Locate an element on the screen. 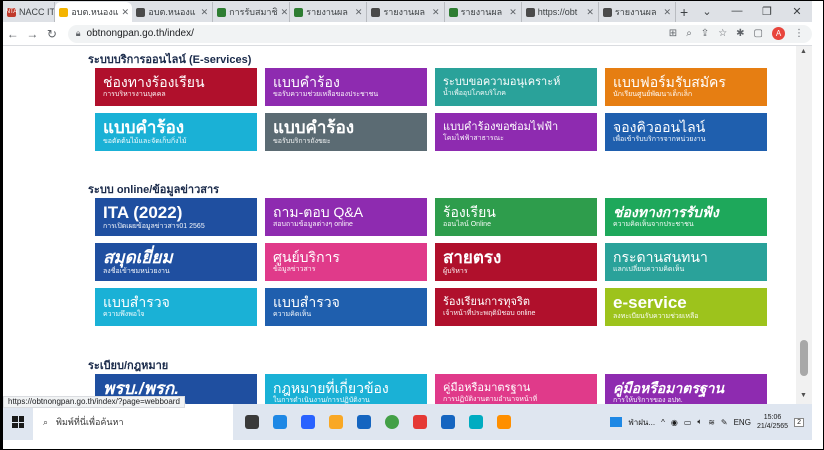 This screenshot has width=824, height=450. service-tile-link: ร้องเรียน ออนไลน์ Online is located at coordinates (516, 217).